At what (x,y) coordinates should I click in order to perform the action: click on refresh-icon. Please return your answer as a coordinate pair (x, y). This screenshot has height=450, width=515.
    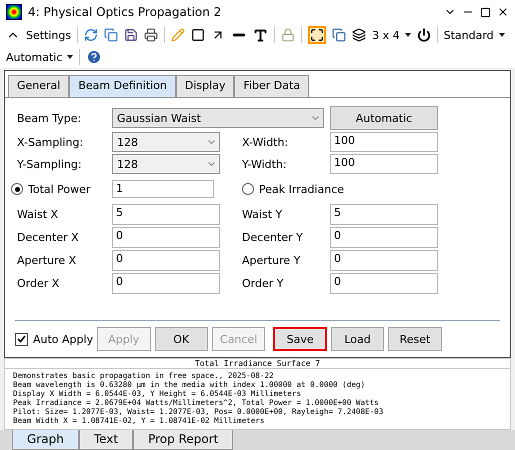
    Looking at the image, I should click on (91, 35).